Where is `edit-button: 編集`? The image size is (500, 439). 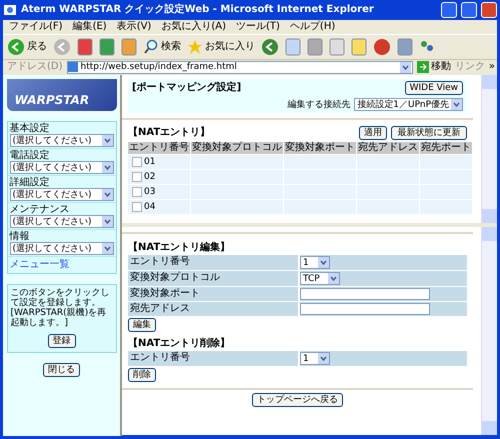 edit-button: 編集 is located at coordinates (142, 325).